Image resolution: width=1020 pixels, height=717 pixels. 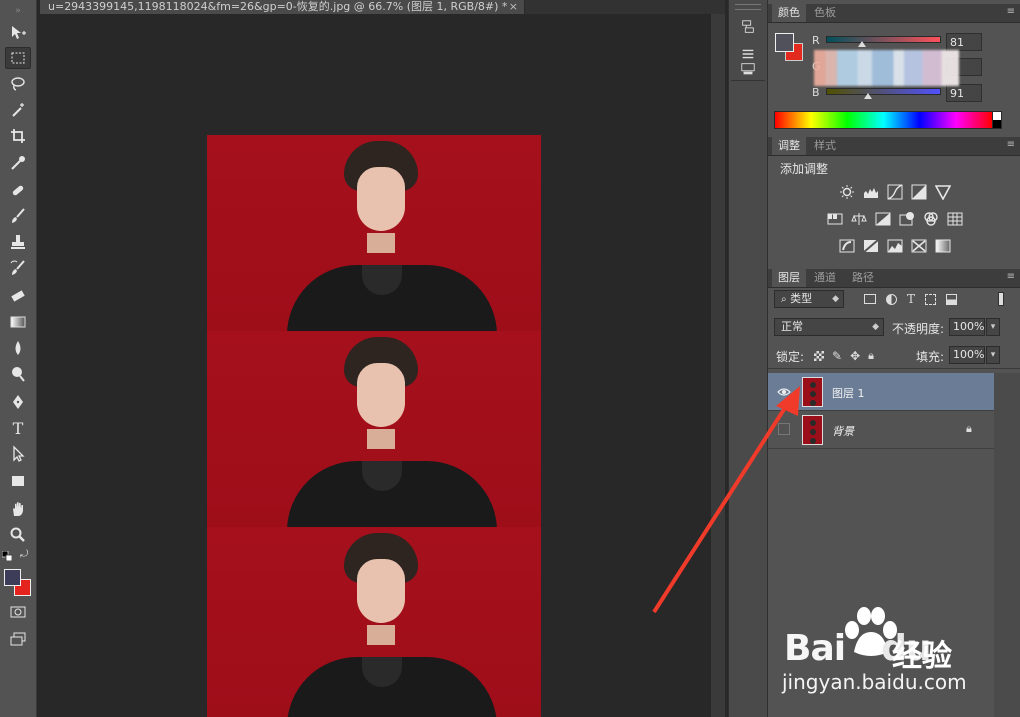 What do you see at coordinates (931, 299) in the screenshot?
I see `shape-filter-icon` at bounding box center [931, 299].